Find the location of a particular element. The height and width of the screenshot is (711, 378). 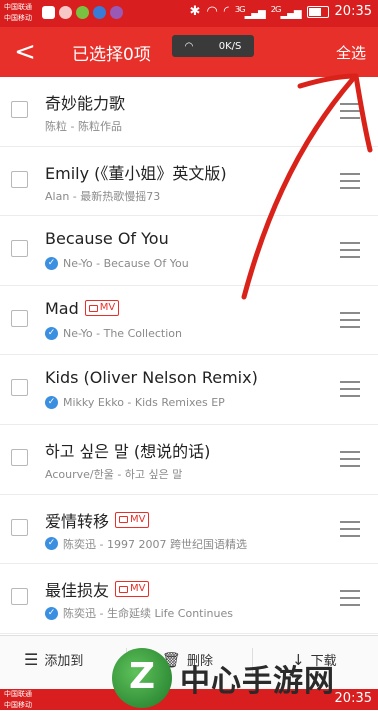

network-speed-indicator: ◠ 0K/S is located at coordinates (213, 46).